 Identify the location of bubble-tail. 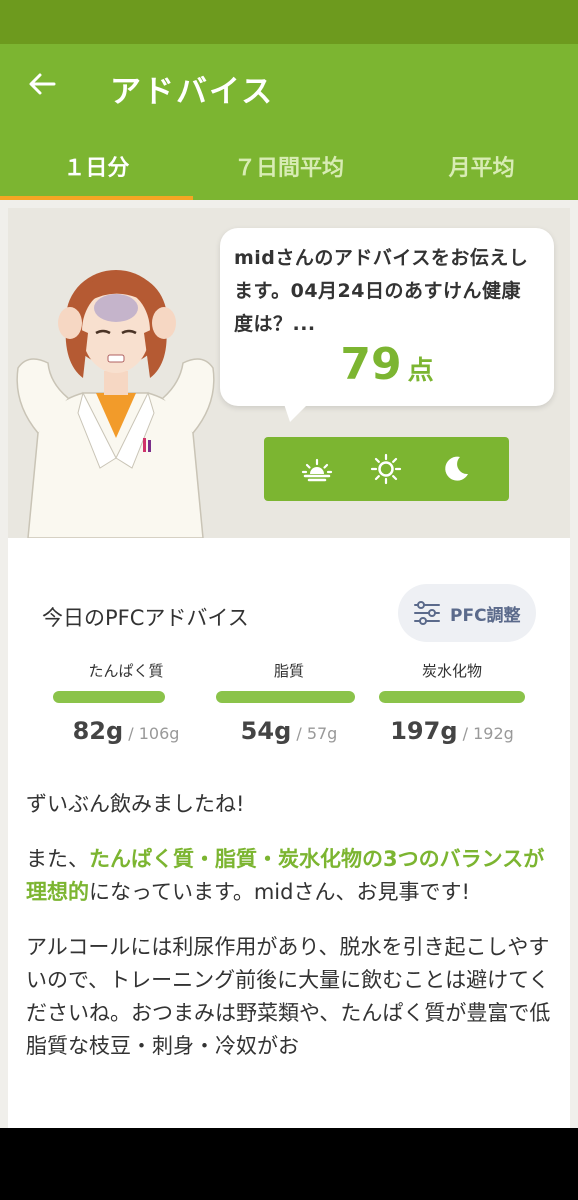
(296, 413).